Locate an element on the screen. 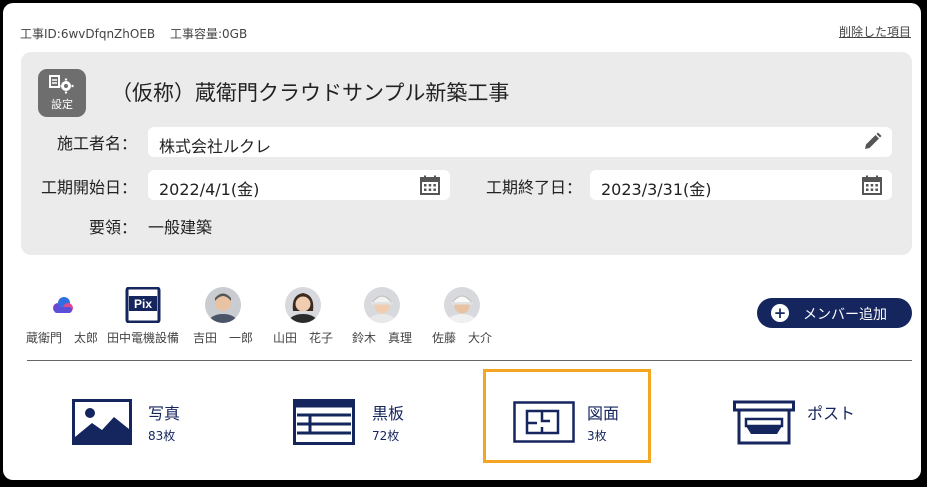  settings-button: 設定 is located at coordinates (62, 93).